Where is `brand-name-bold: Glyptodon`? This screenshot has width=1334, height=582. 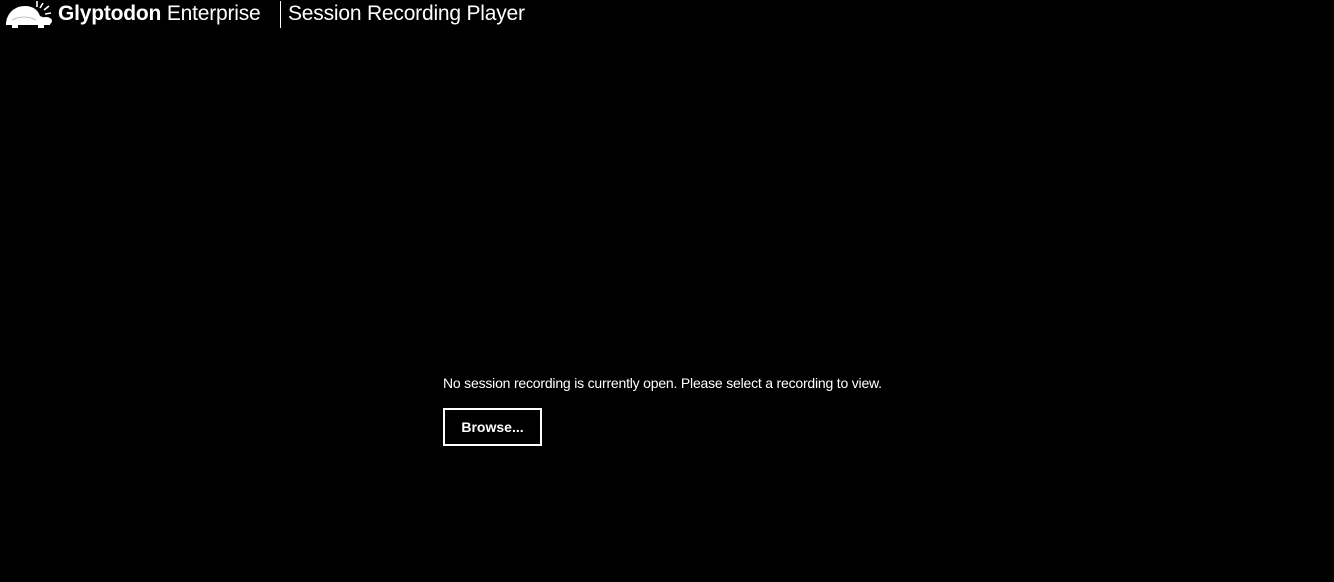 brand-name-bold: Glyptodon is located at coordinates (110, 13).